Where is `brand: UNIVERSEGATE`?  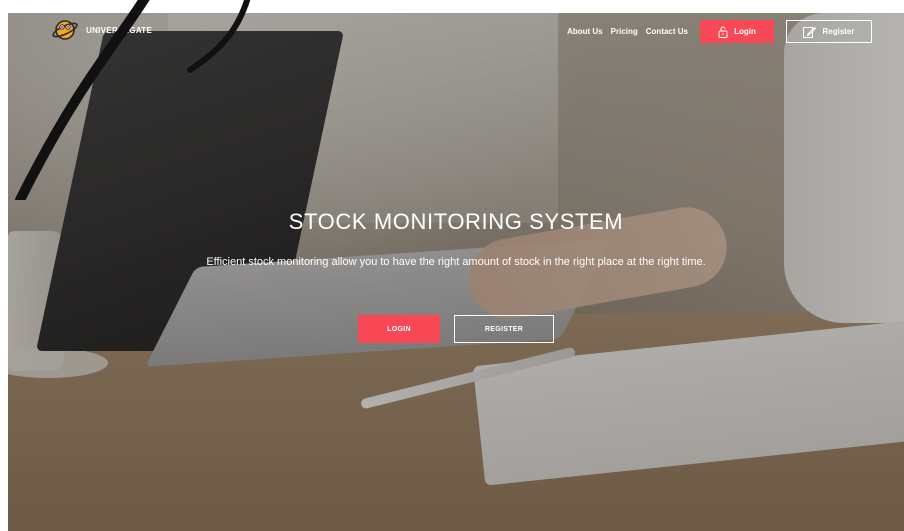 brand: UNIVERSEGATE is located at coordinates (102, 30).